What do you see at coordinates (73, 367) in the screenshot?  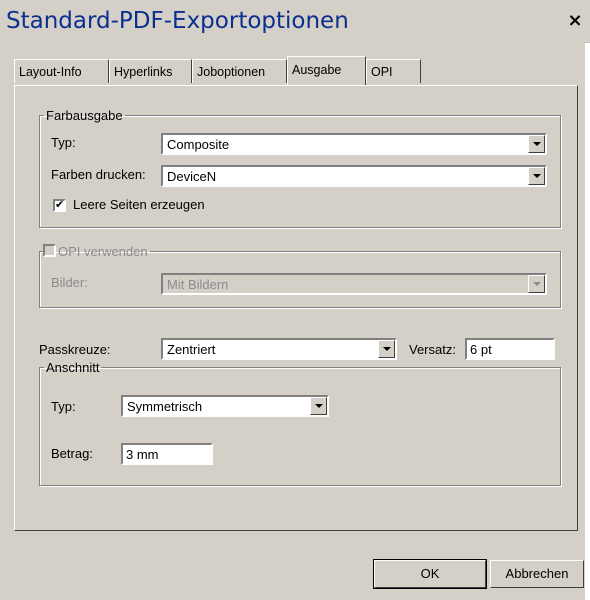 I see `anschnitt-legend: Anschnitt` at bounding box center [73, 367].